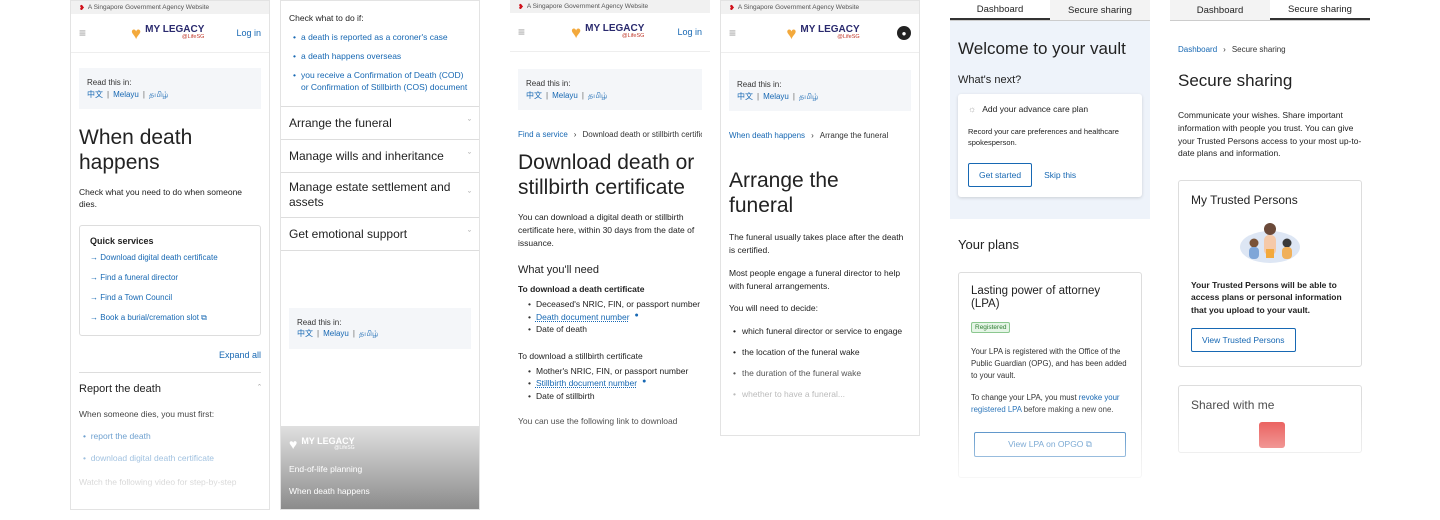 Image resolution: width=1440 pixels, height=520 pixels. I want to click on list-item: • Date of death, so click(558, 328).